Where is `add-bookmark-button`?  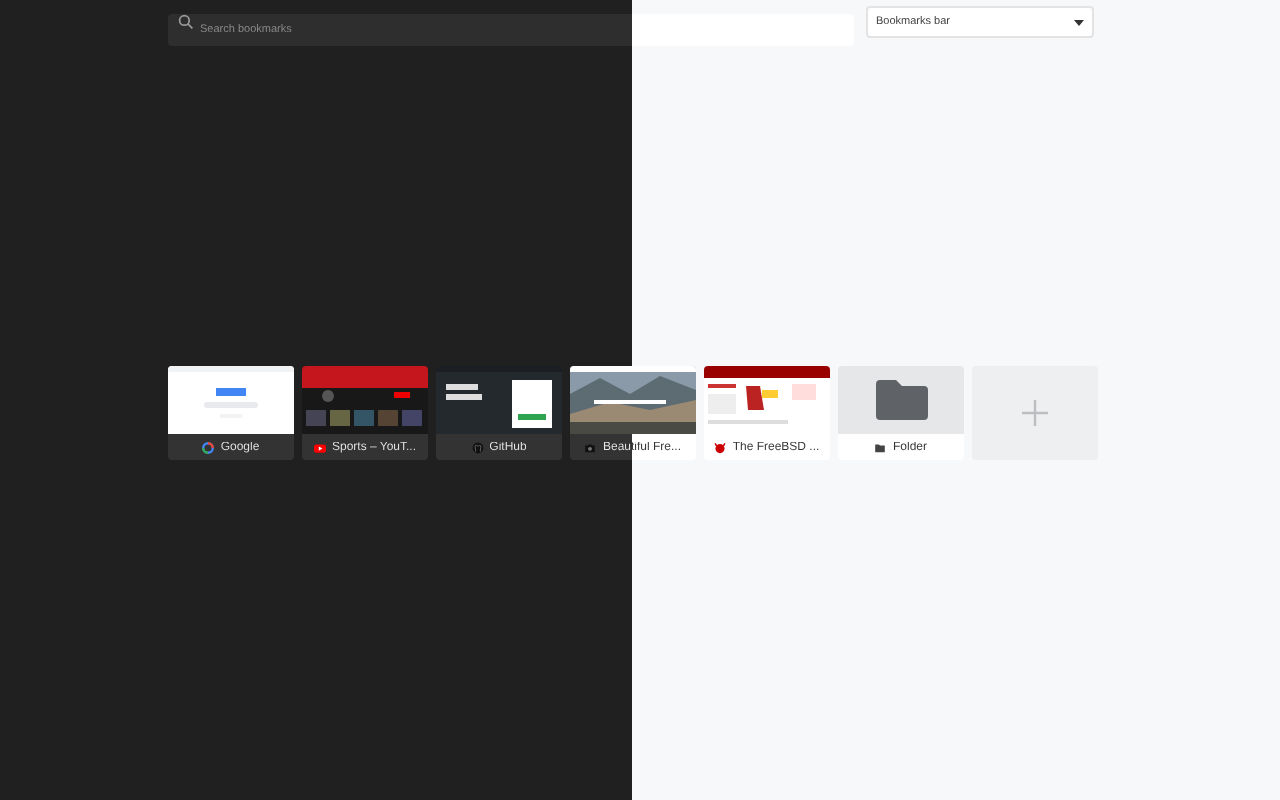
add-bookmark-button is located at coordinates (1035, 413).